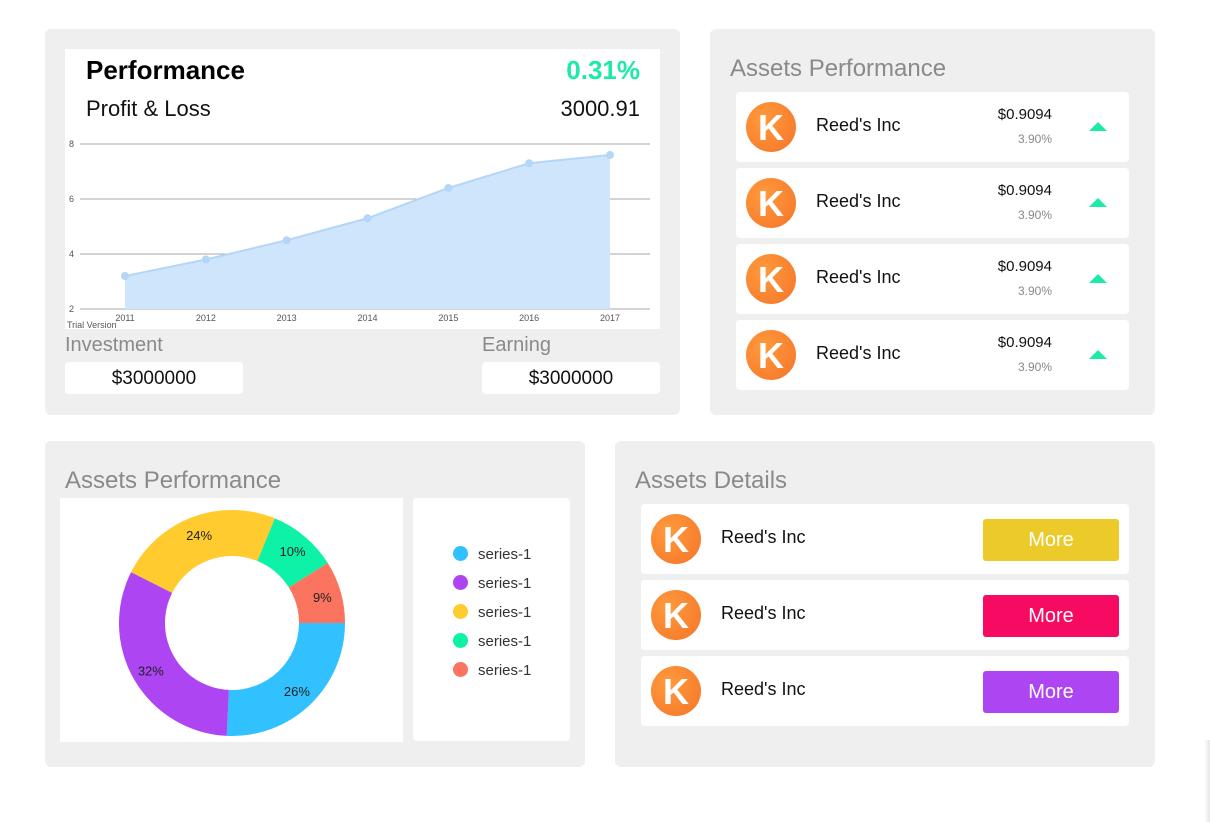  I want to click on y-tick-label: 2, so click(71, 309).